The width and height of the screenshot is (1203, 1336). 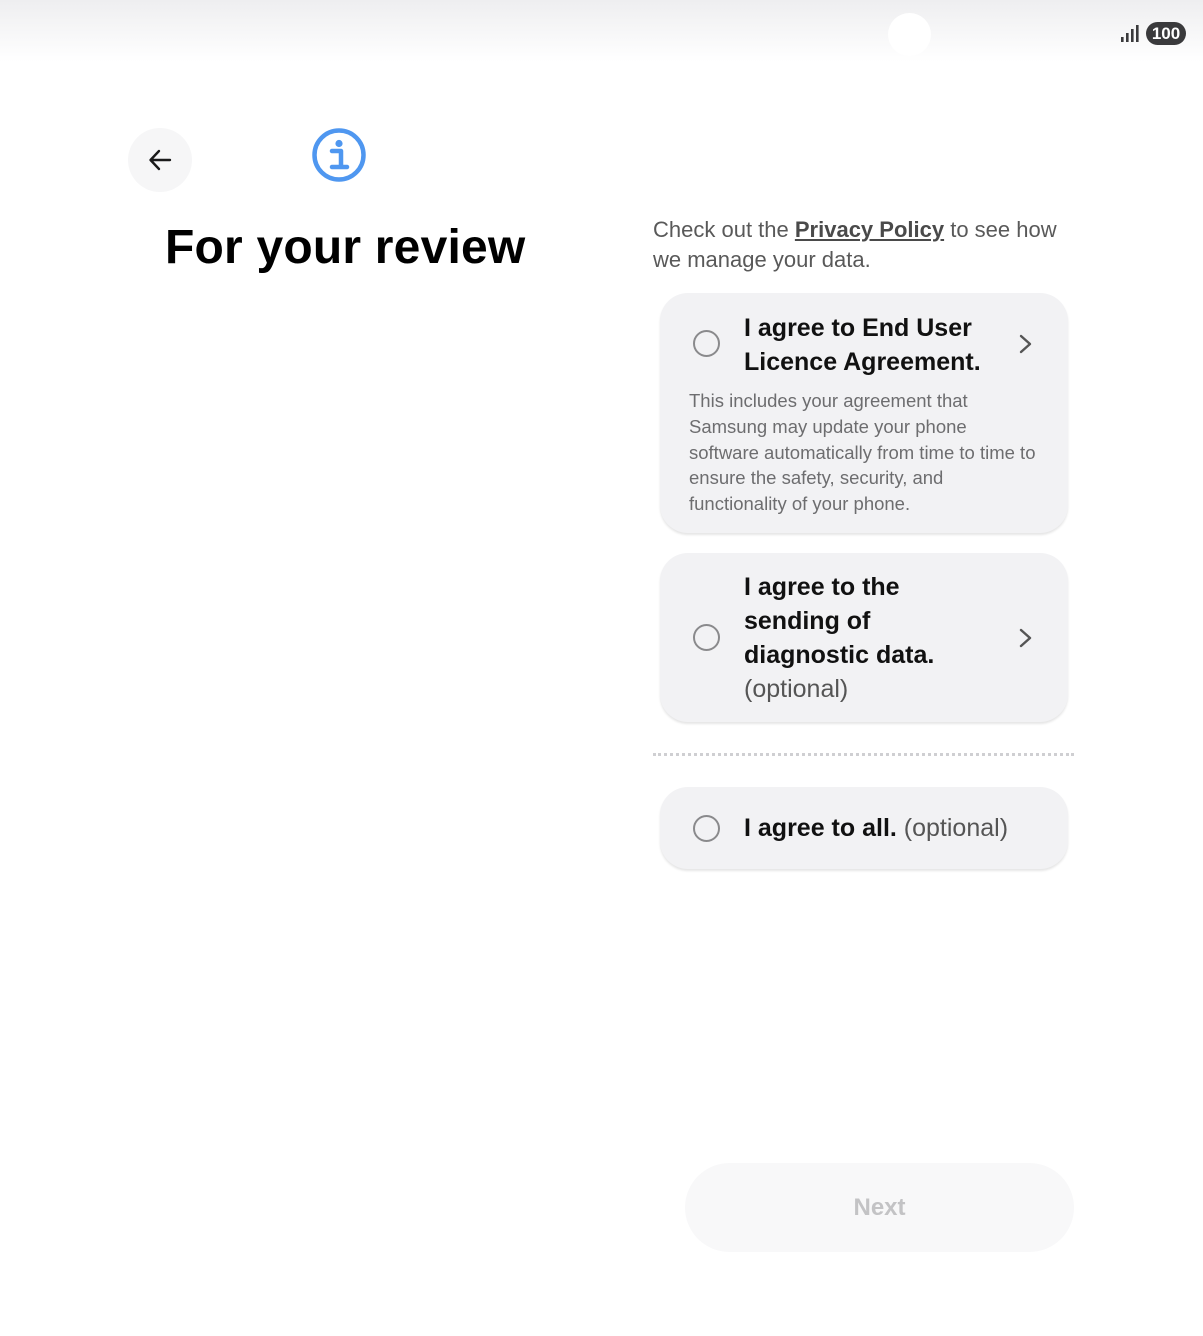 I want to click on eula-agreement-title: I agree to End User Licence Agreement., so click(x=874, y=345).